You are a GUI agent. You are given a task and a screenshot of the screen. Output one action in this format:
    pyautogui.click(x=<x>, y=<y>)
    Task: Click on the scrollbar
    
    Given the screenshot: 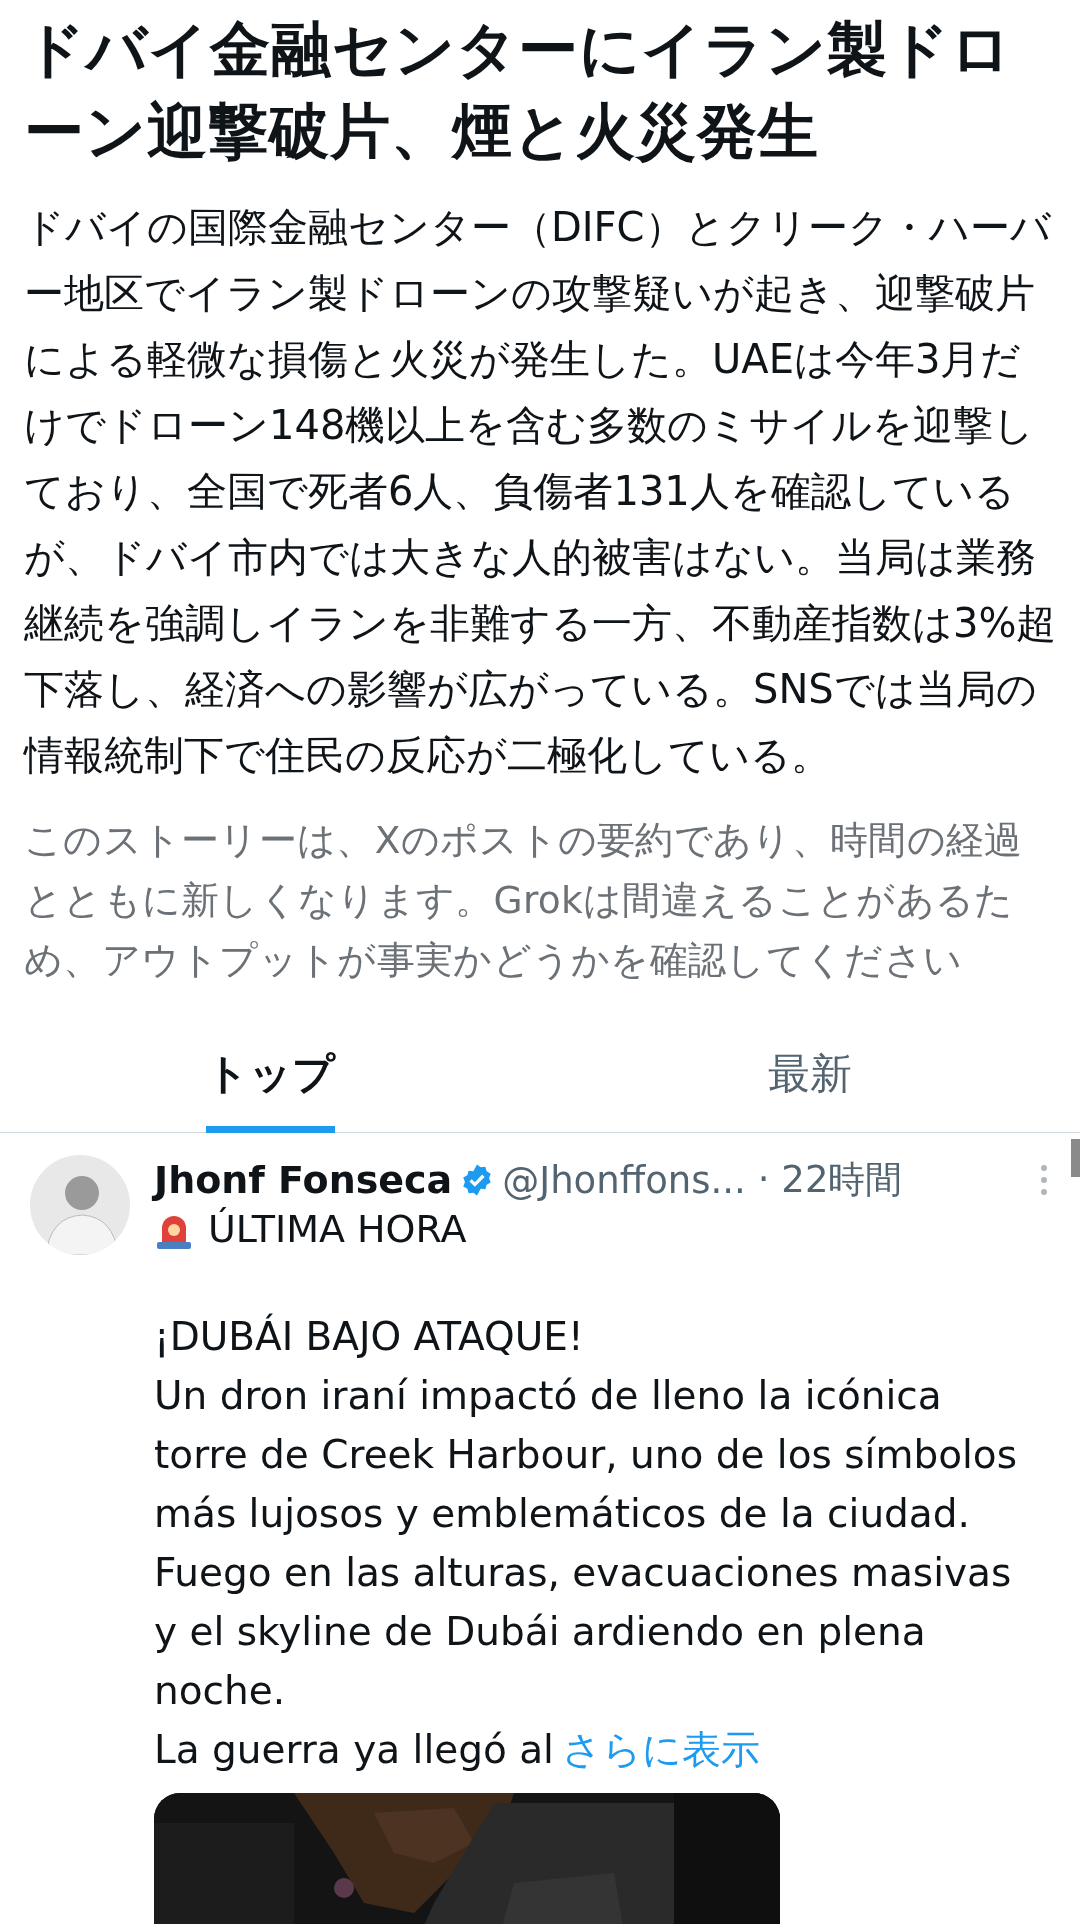 What is the action you would take?
    pyautogui.click(x=1075, y=1158)
    